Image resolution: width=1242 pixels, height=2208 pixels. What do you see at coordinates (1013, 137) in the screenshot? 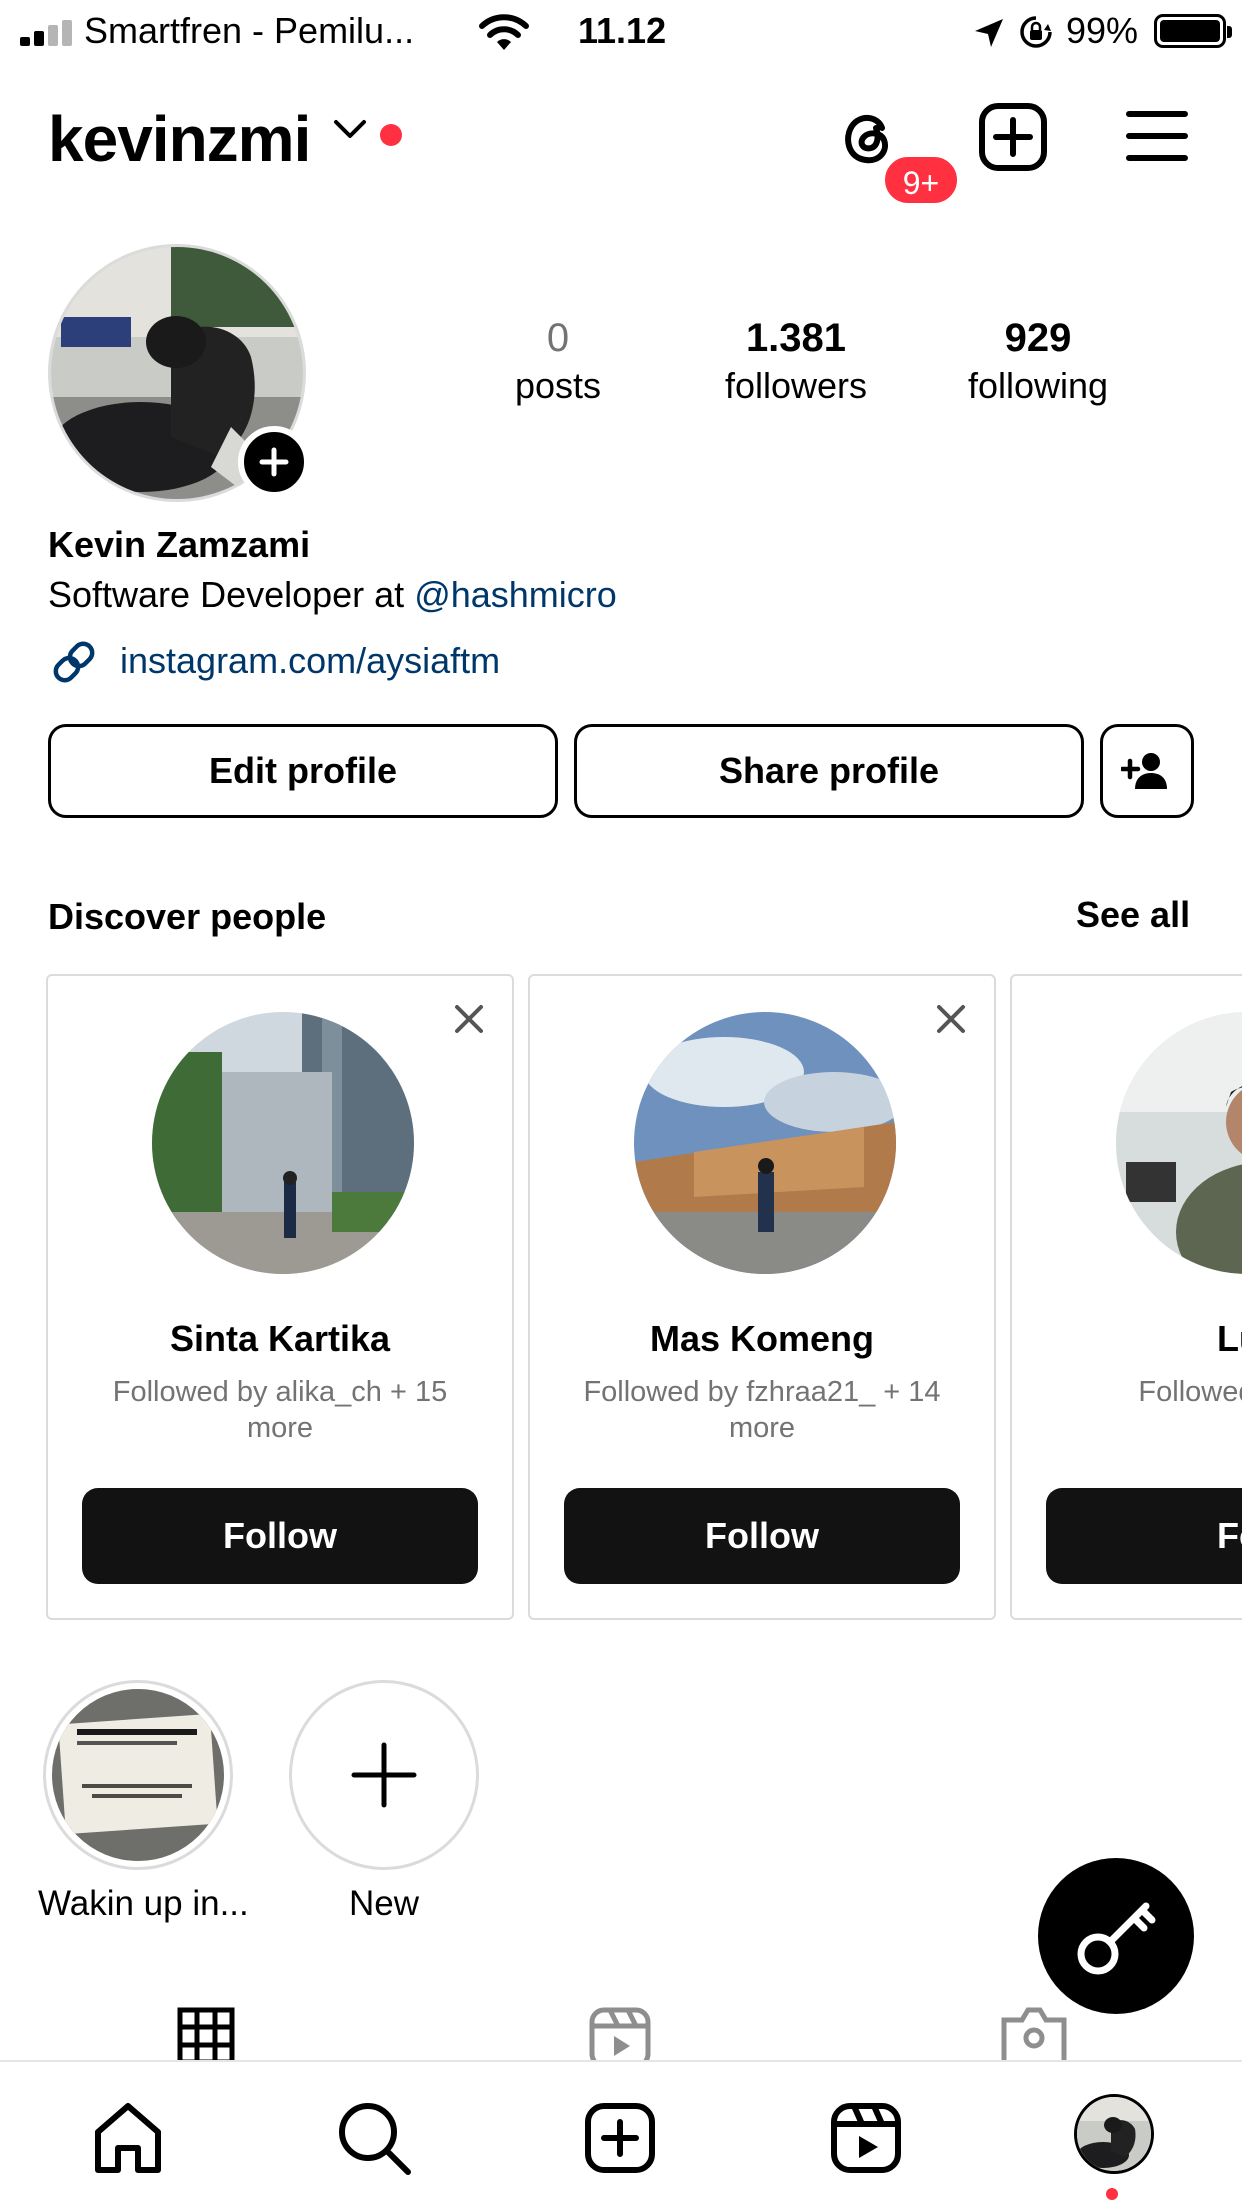
I see `create-icon` at bounding box center [1013, 137].